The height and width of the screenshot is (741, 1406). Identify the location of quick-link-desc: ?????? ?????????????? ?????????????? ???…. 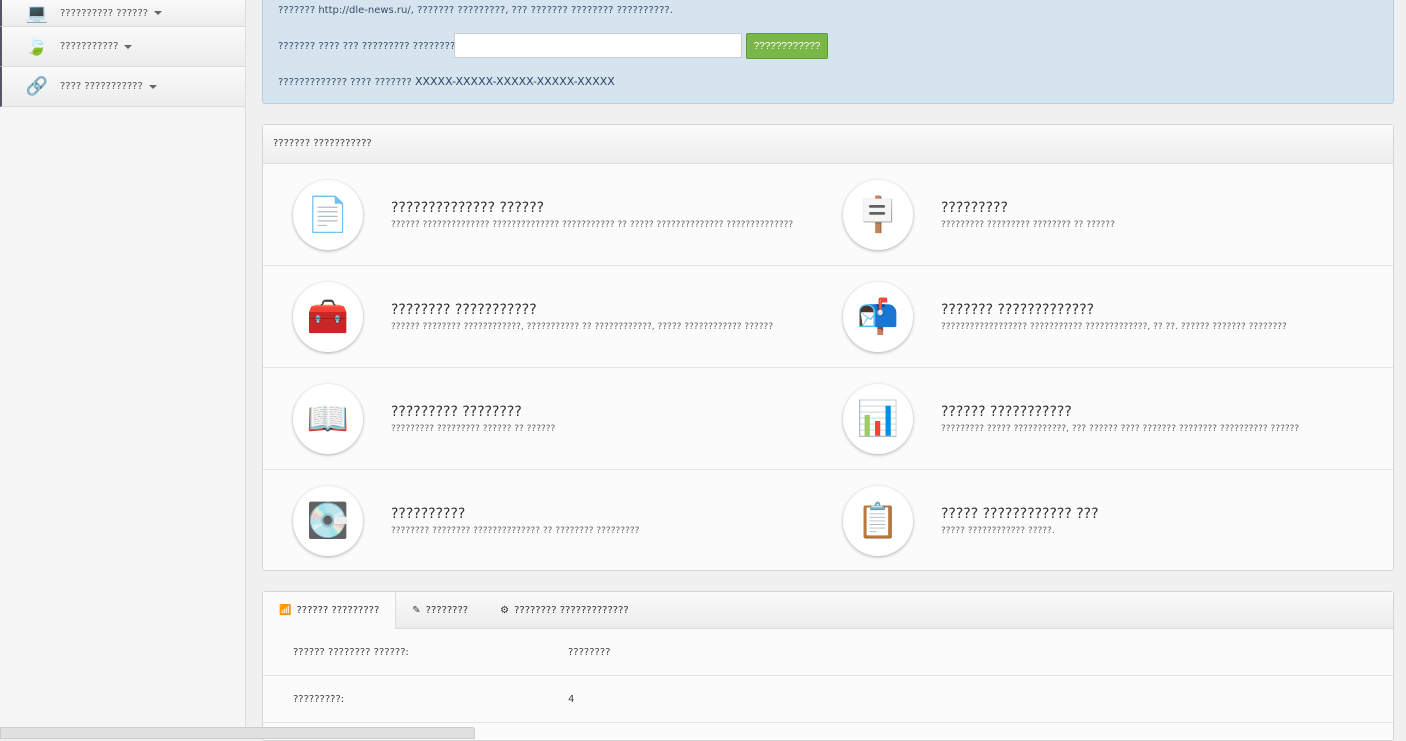
(592, 224).